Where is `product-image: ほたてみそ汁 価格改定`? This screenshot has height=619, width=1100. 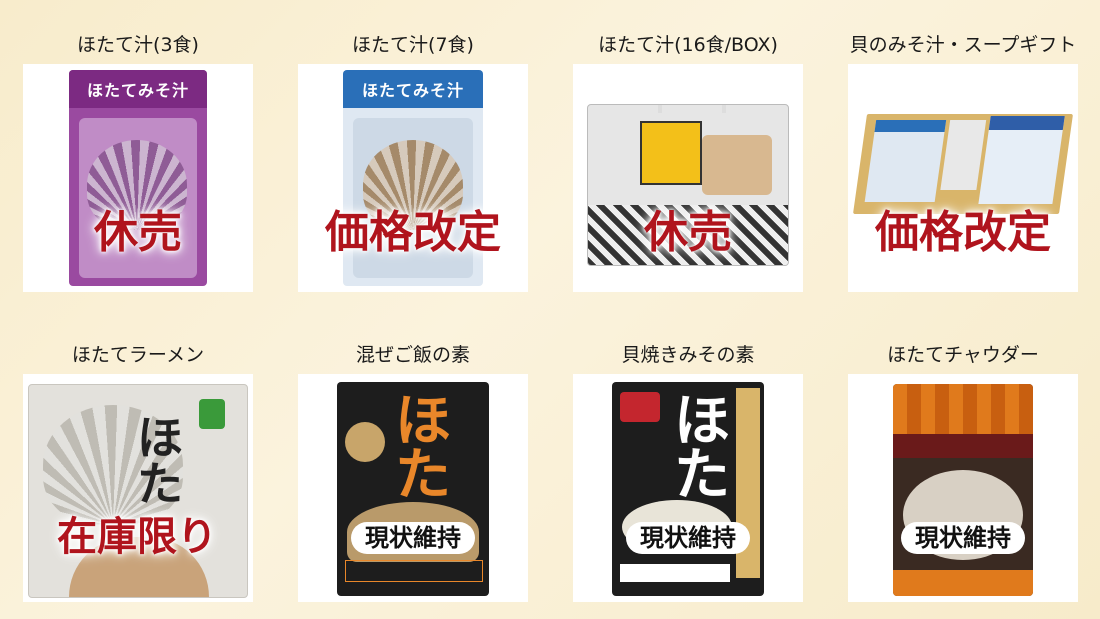 product-image: ほたてみそ汁 価格改定 is located at coordinates (413, 178).